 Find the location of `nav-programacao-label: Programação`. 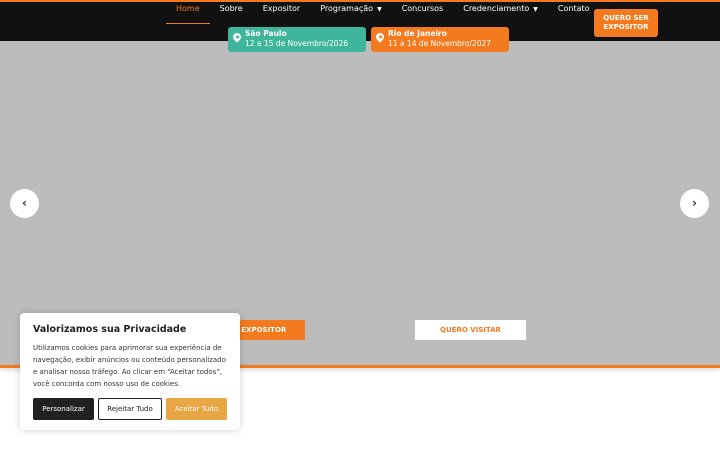

nav-programacao-label: Programação is located at coordinates (347, 8).